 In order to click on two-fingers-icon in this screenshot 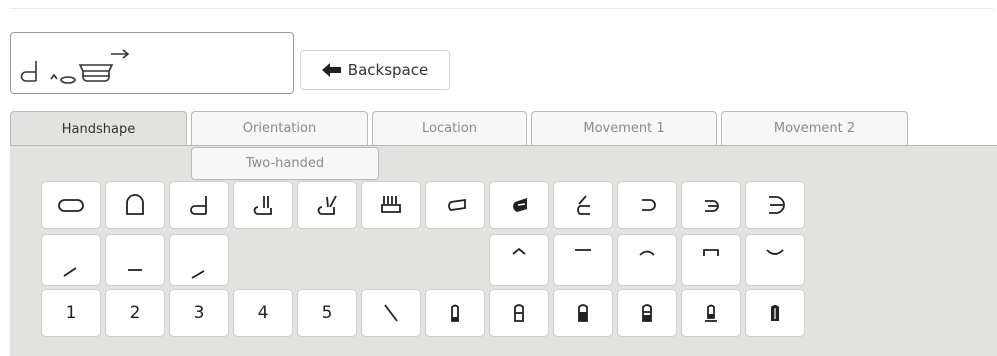, I will do `click(262, 205)`.